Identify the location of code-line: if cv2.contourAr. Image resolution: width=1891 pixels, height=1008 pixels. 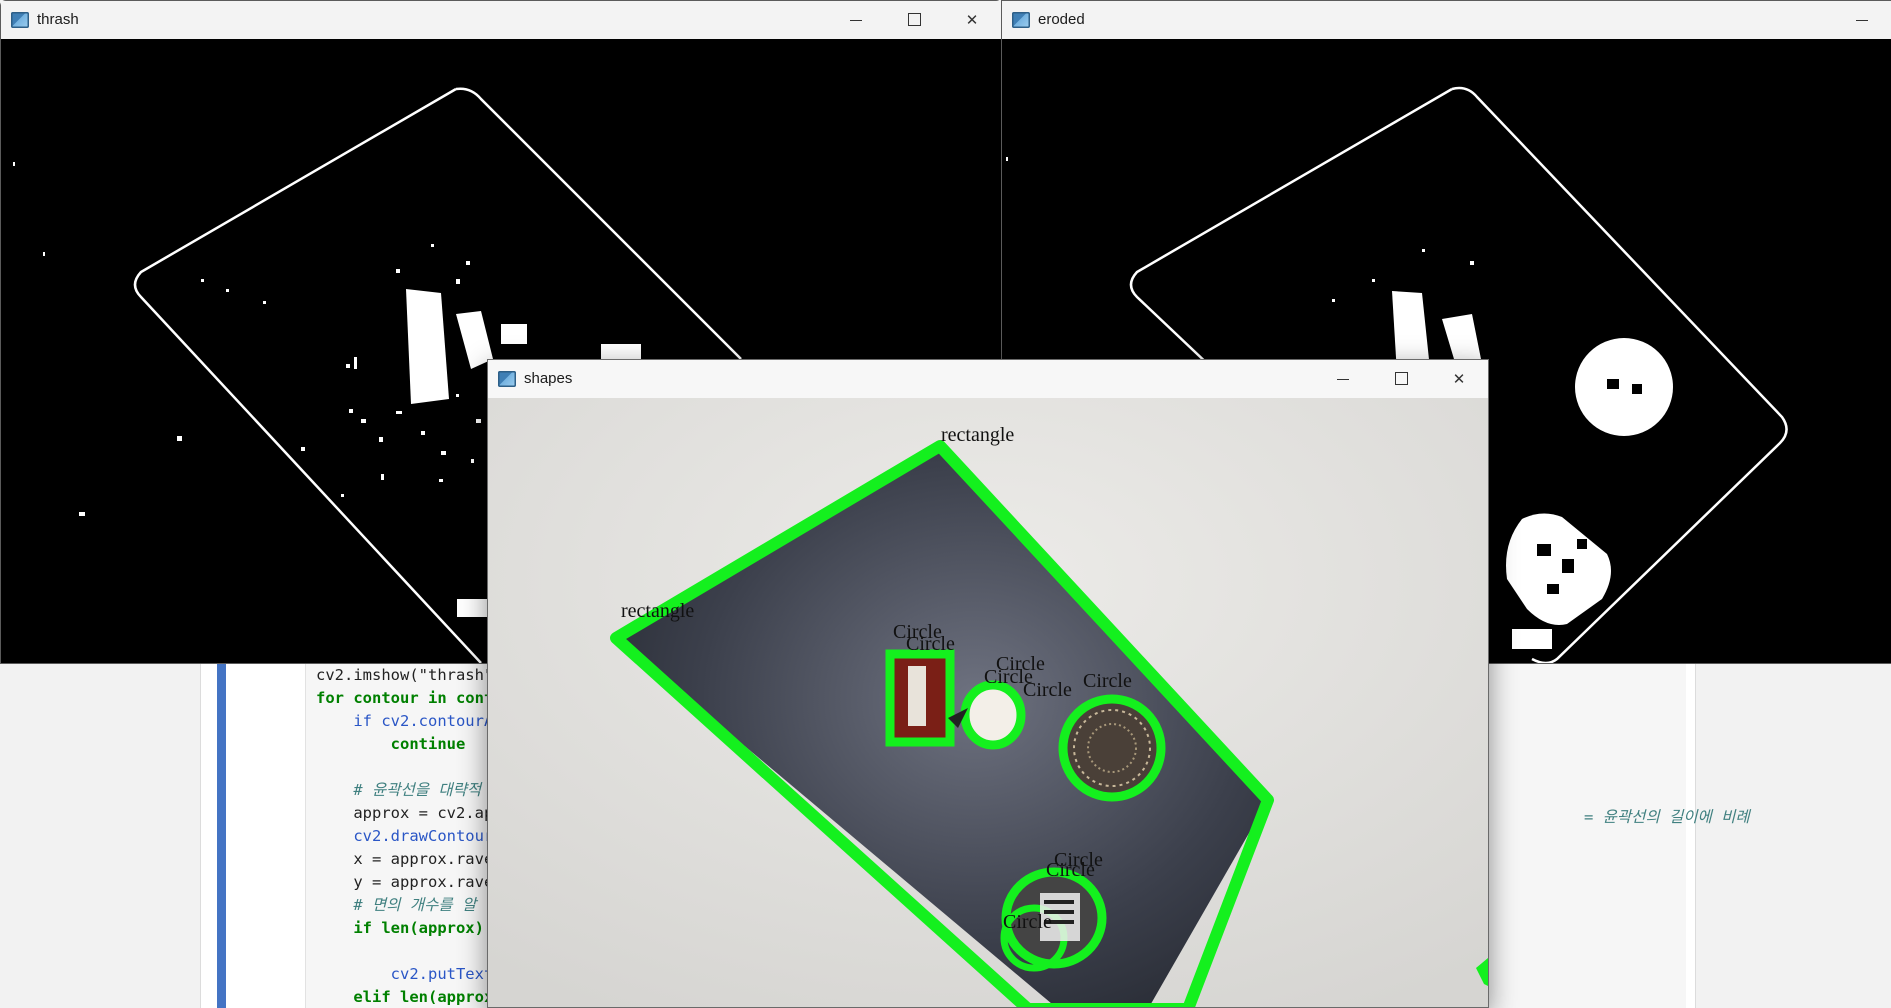
(409, 721).